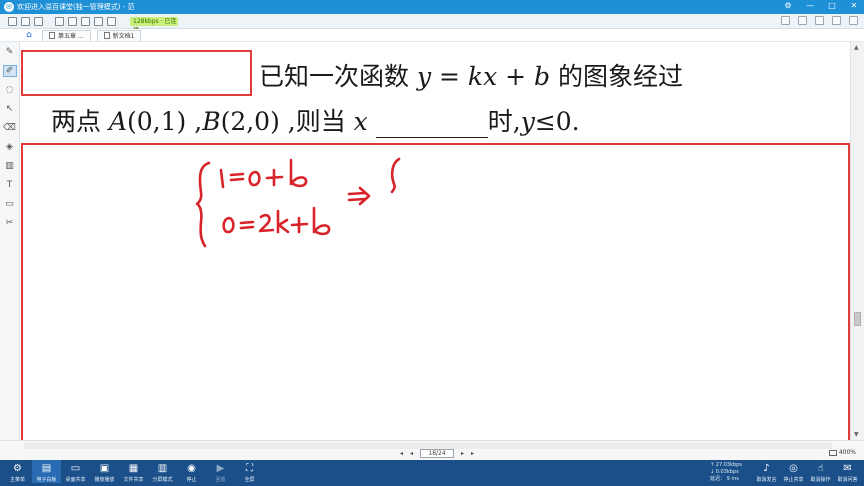  I want to click on save-icon, so click(38, 21).